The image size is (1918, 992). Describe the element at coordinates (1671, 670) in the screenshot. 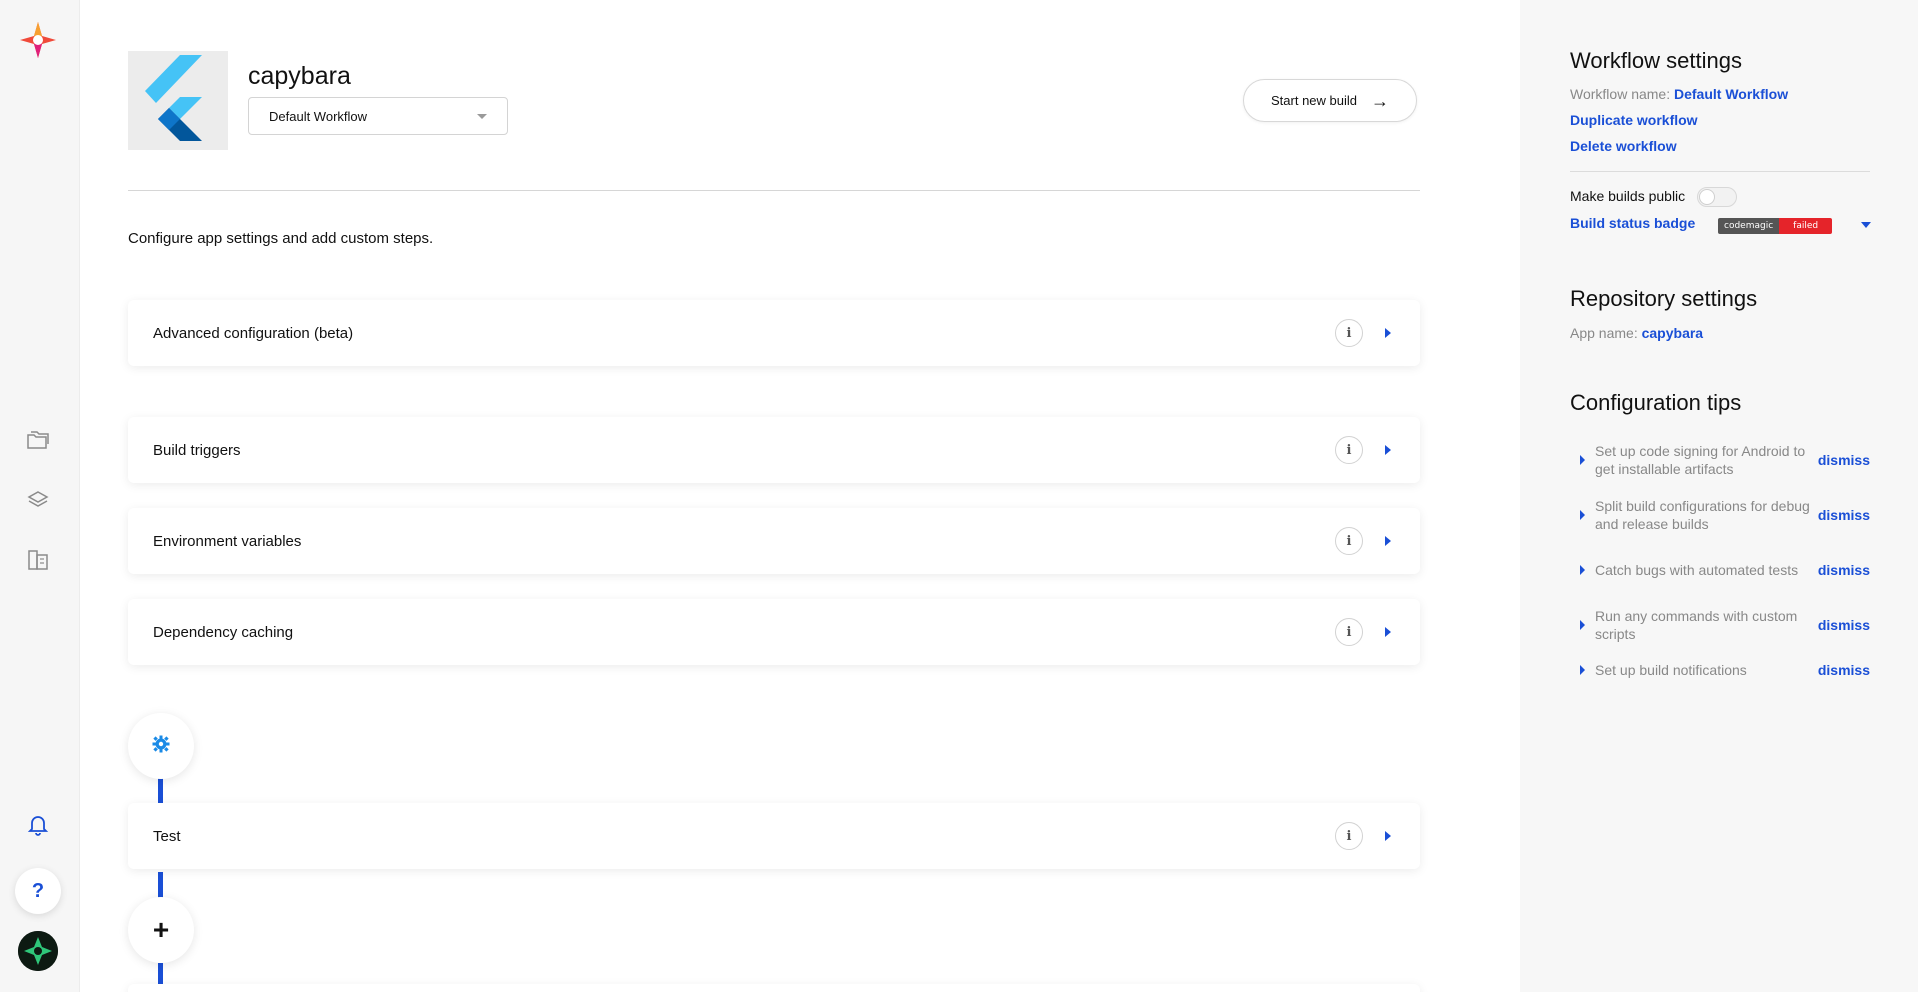

I see `tip-text: Set up build notifications` at that location.